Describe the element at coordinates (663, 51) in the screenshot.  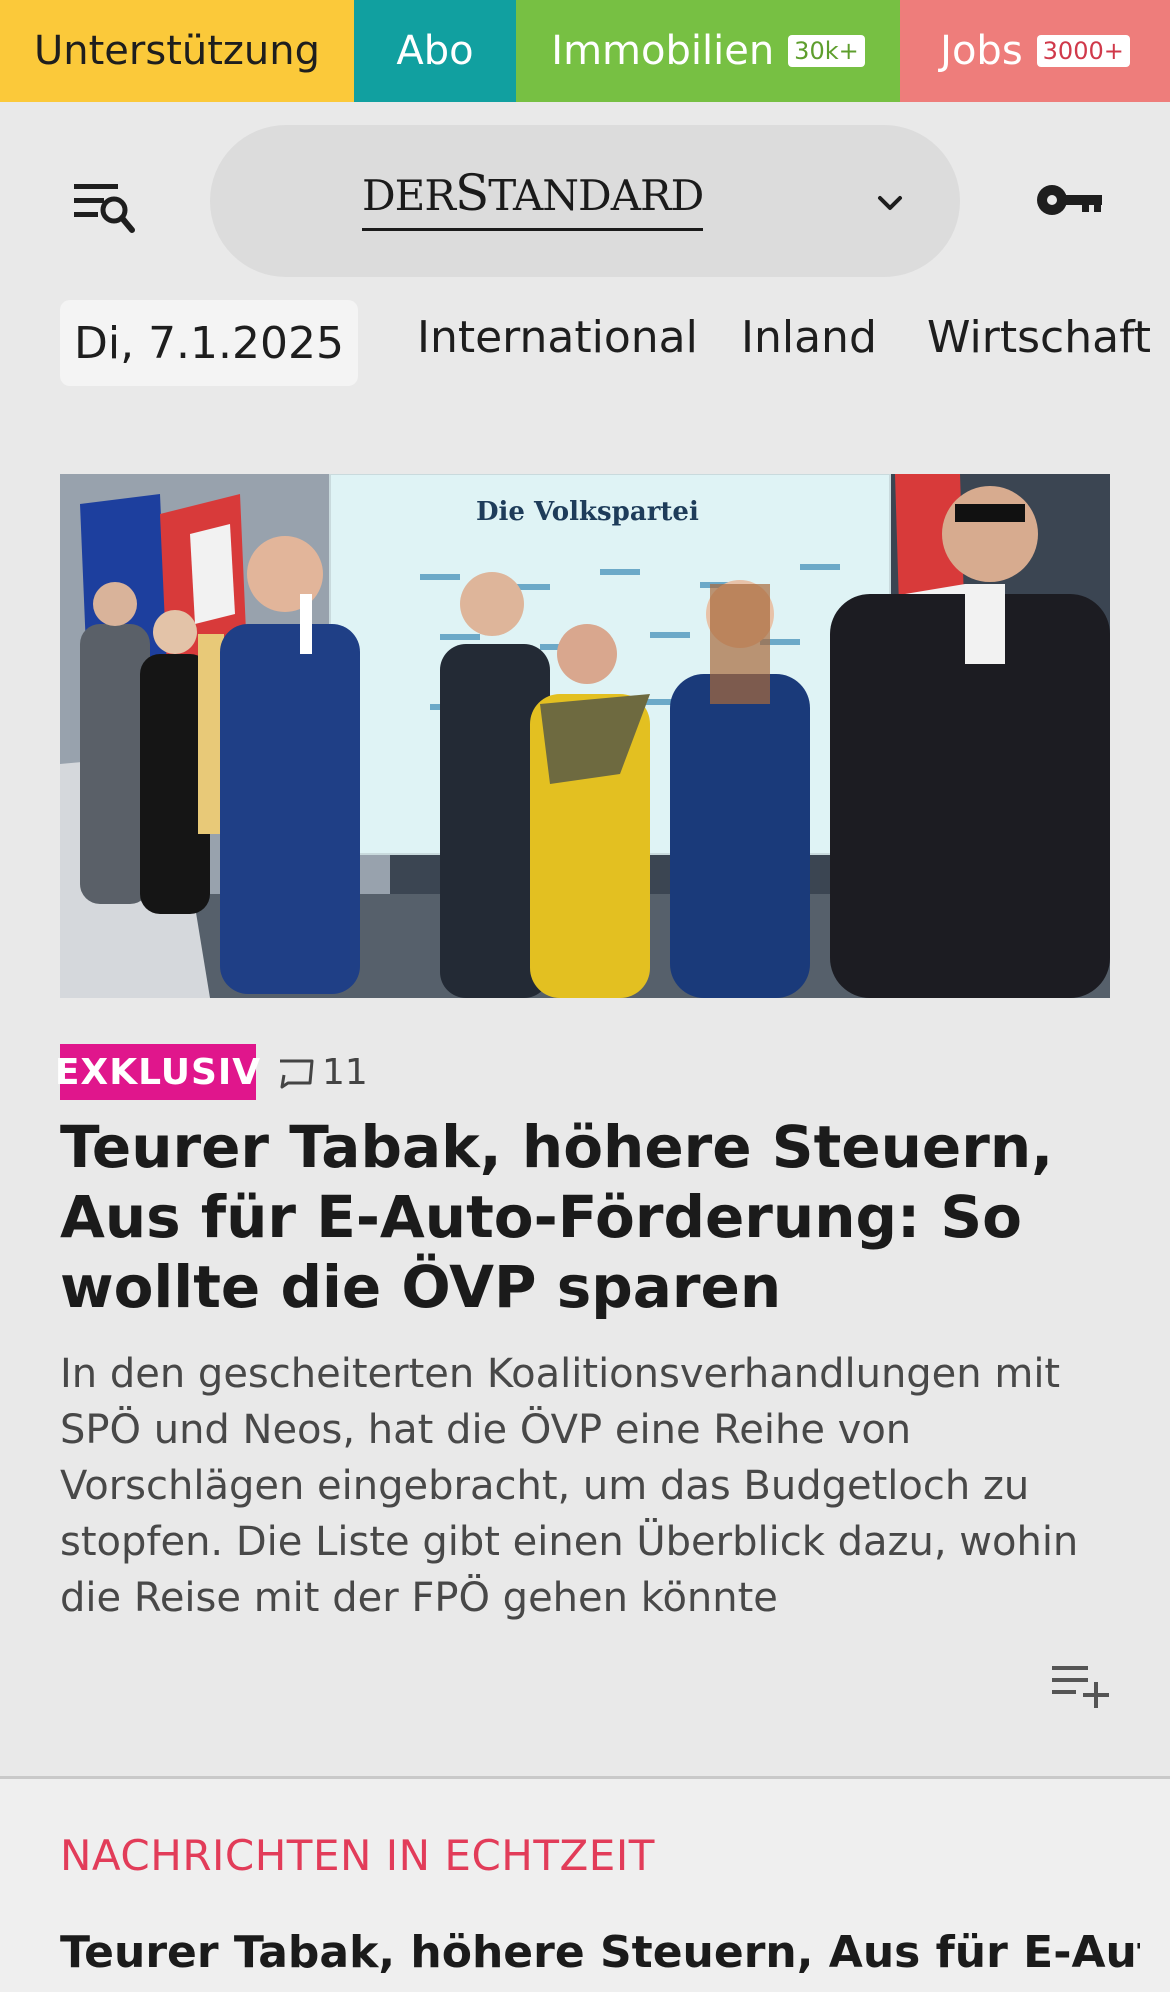
I see `immobilien-label: Immobilien` at that location.